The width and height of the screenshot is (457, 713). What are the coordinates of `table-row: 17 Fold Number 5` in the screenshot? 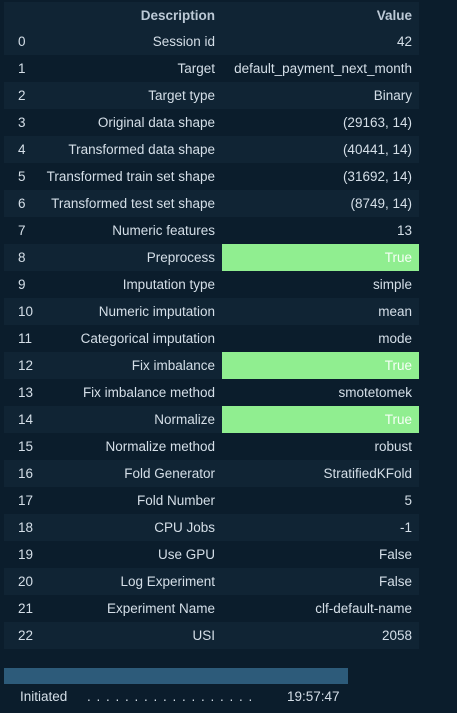 It's located at (211, 500).